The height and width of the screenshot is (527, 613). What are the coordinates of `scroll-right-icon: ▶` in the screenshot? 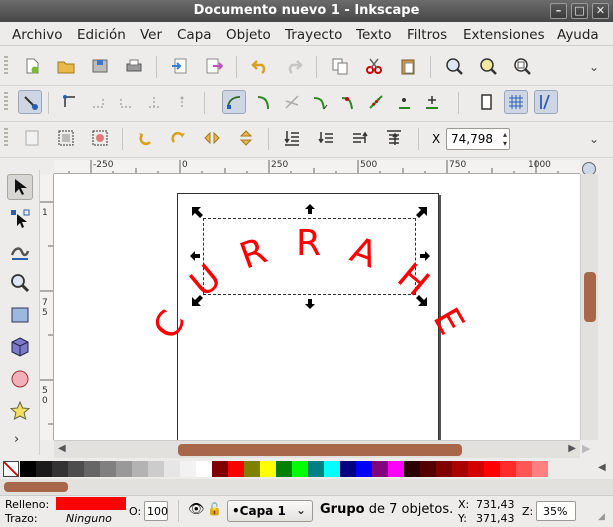 It's located at (572, 448).